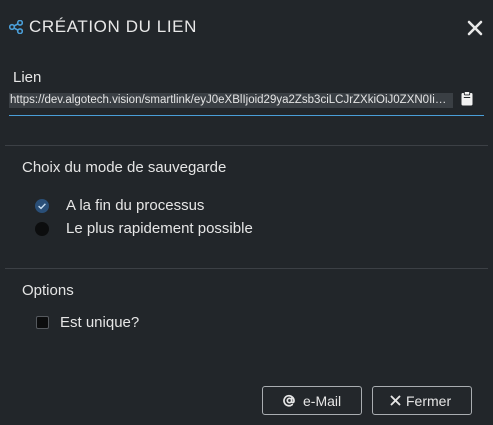 This screenshot has width=493, height=425. I want to click on email-button-label: e-Mail, so click(322, 401).